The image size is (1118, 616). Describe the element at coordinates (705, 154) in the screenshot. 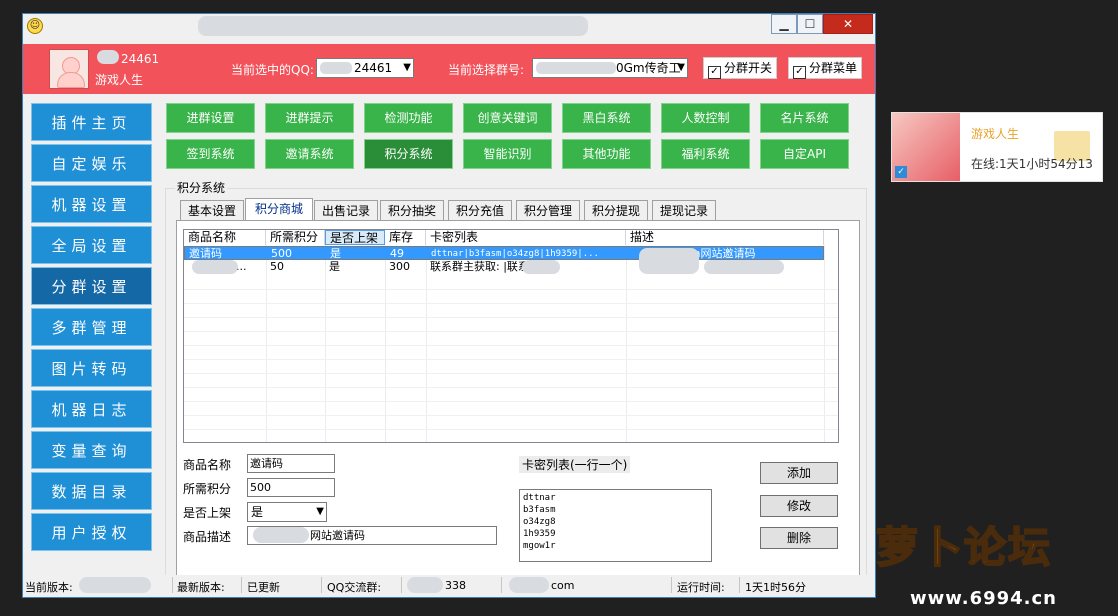

I see `btn-welfare: 福利系统` at that location.